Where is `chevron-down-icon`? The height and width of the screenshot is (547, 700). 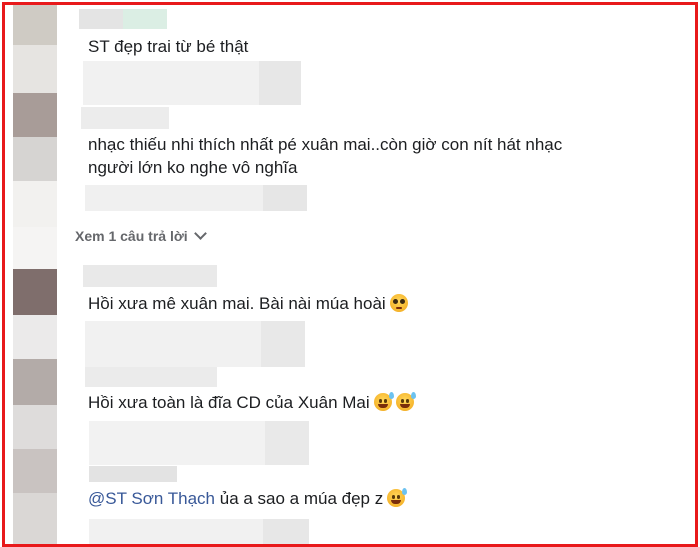
chevron-down-icon is located at coordinates (200, 233).